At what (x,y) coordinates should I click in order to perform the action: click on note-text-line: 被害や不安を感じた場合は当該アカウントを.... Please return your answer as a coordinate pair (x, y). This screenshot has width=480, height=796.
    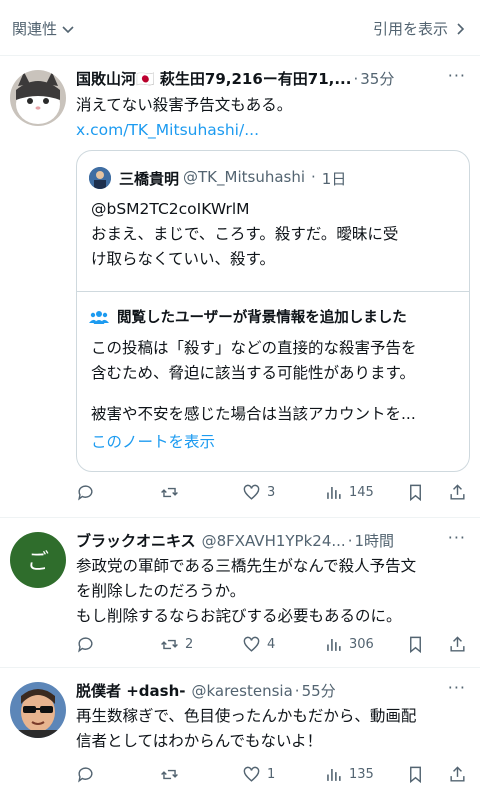
    Looking at the image, I should click on (253, 414).